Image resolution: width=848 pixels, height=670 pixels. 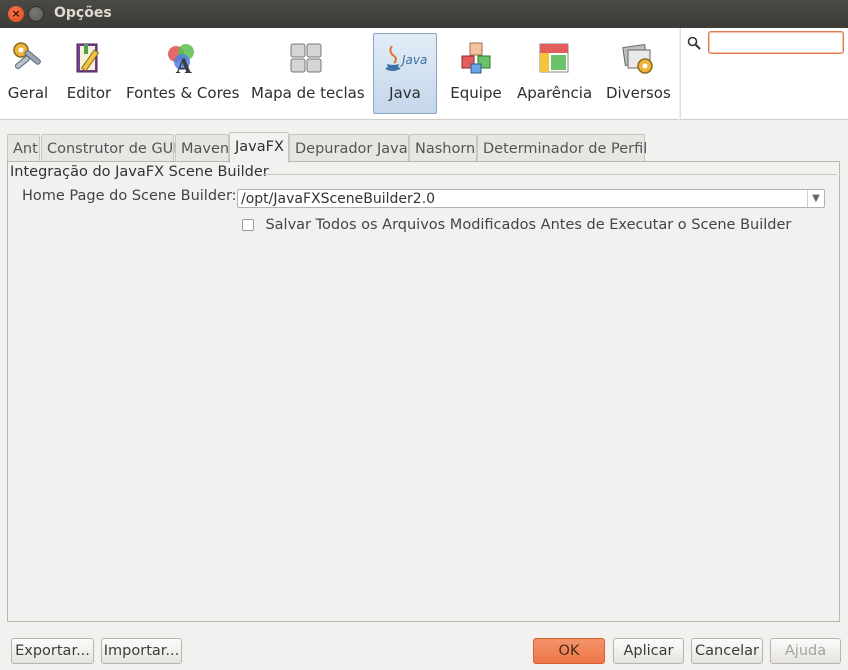 What do you see at coordinates (764, 74) in the screenshot?
I see `search-area` at bounding box center [764, 74].